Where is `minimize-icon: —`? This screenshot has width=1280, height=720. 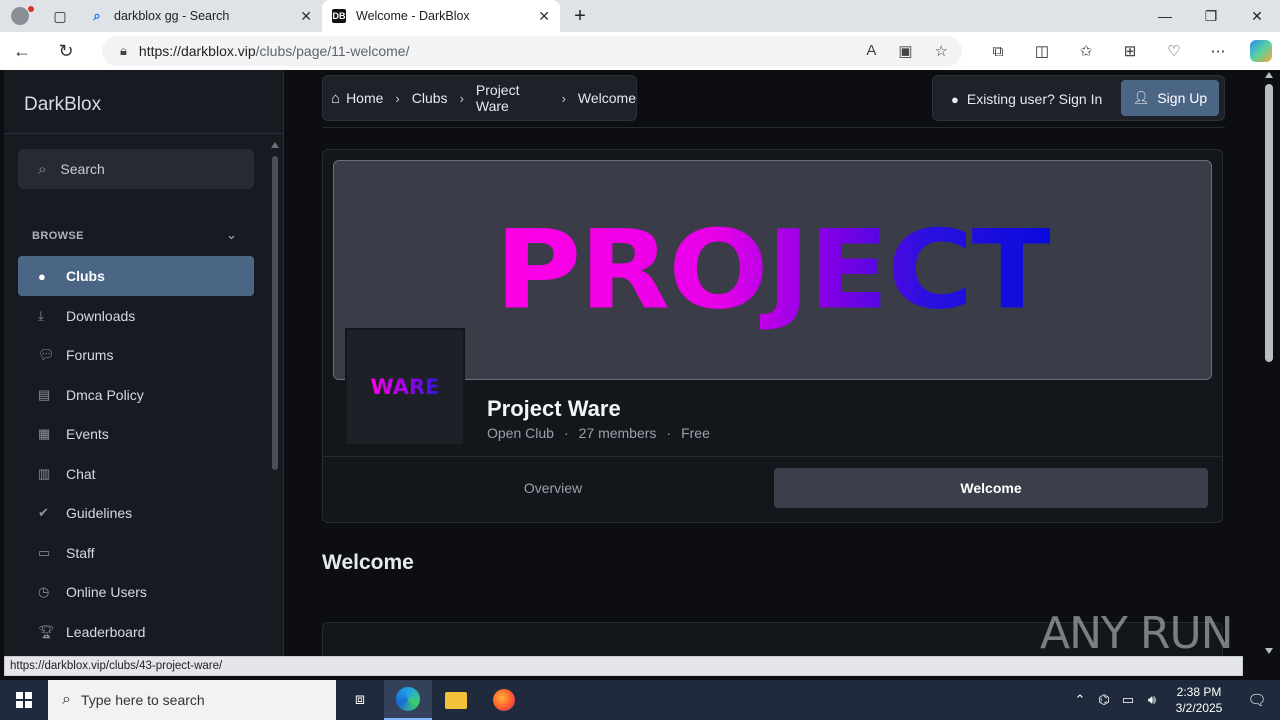
minimize-icon: — is located at coordinates (1165, 16).